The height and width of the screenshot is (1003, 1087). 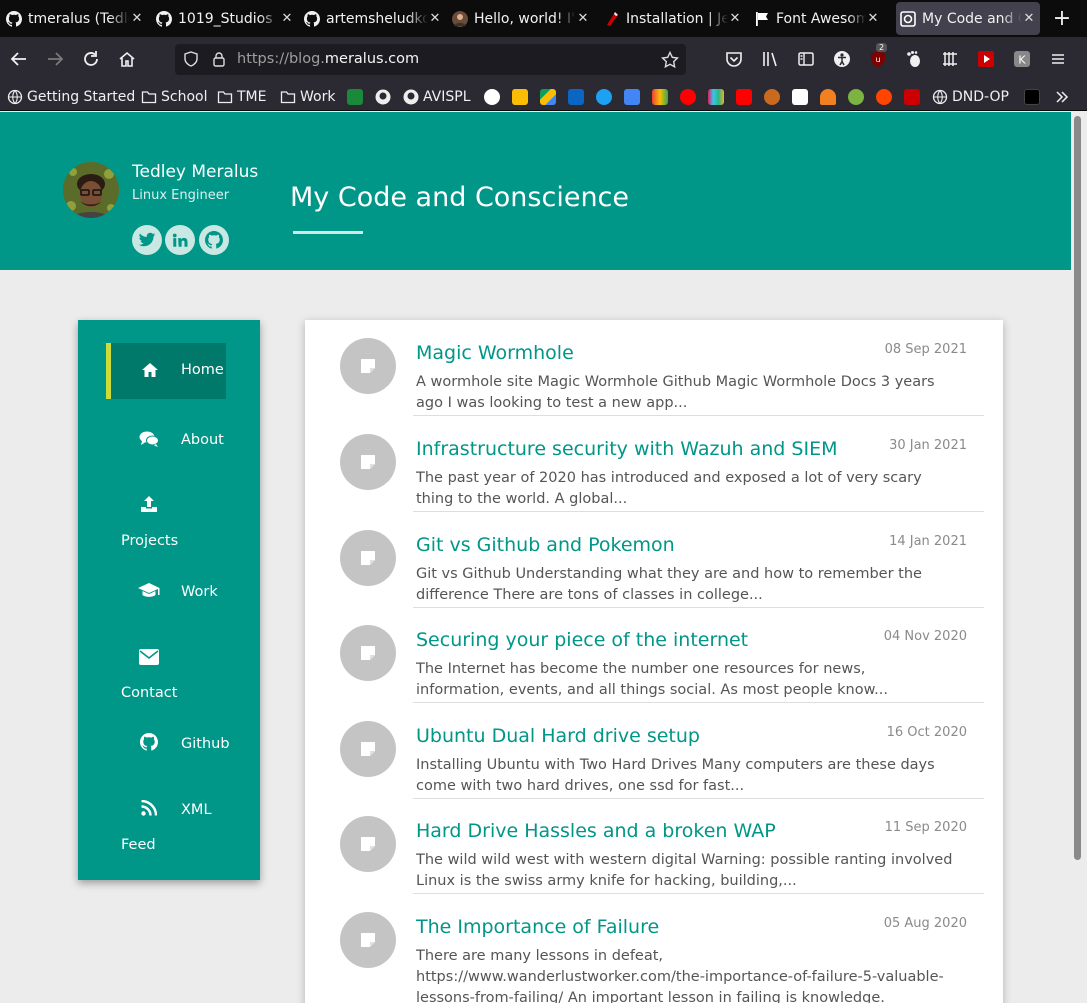 I want to click on reload-button, so click(x=91, y=59).